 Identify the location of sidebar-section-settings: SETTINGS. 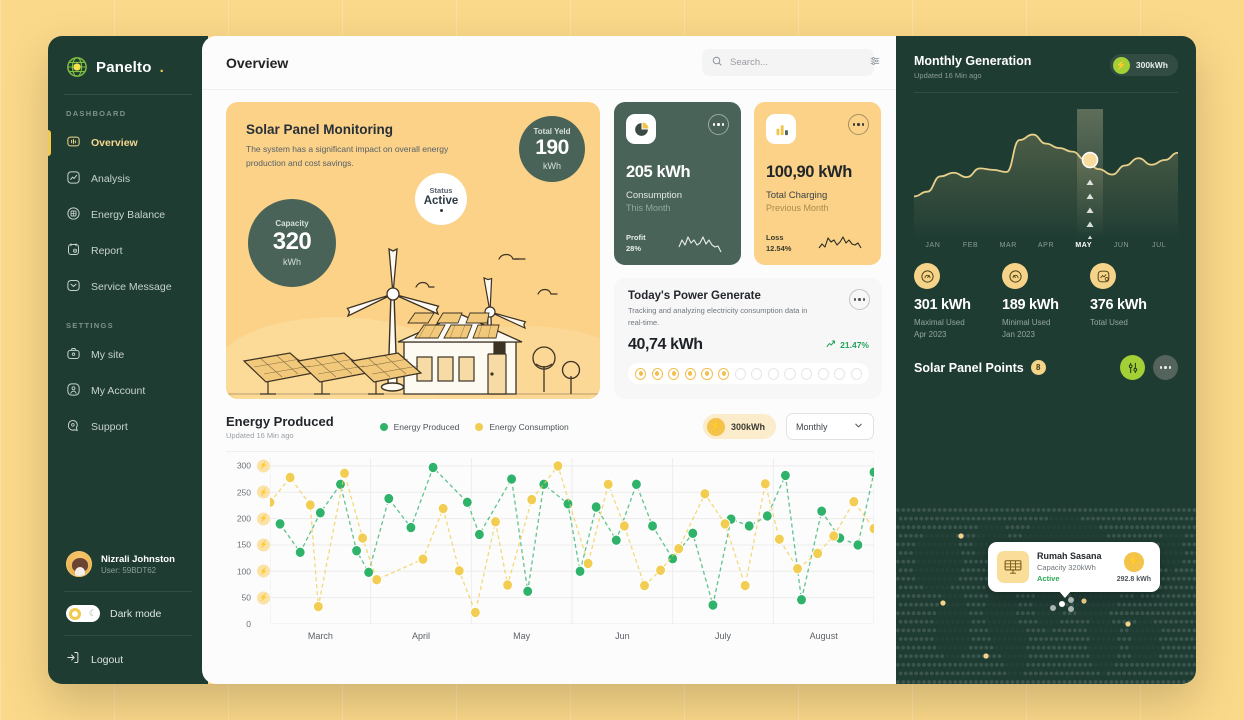
(90, 325).